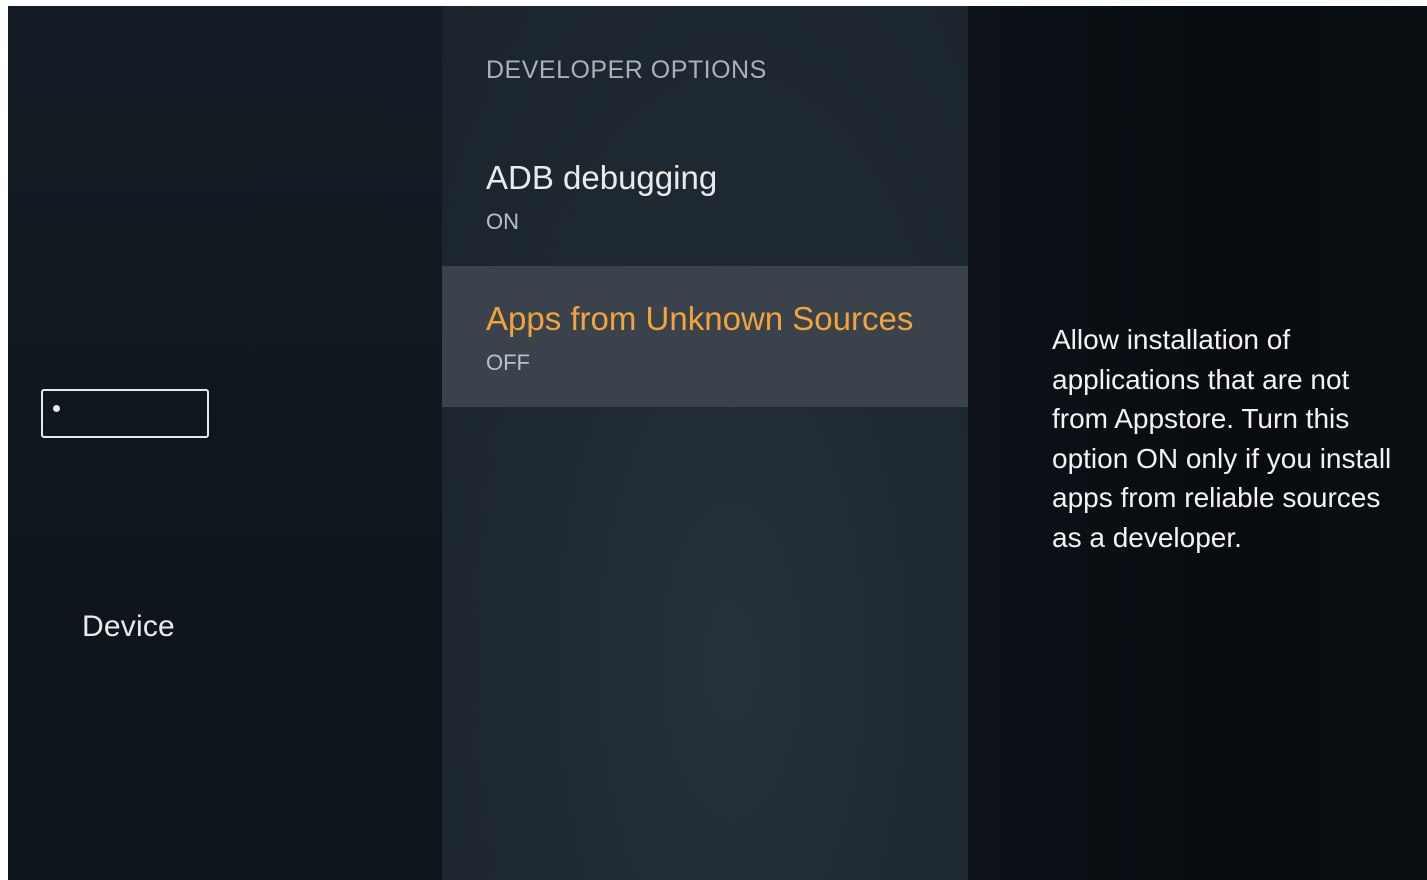 This screenshot has width=1427, height=880. Describe the element at coordinates (626, 70) in the screenshot. I see `section-header: DEVELOPER OPTIONS` at that location.